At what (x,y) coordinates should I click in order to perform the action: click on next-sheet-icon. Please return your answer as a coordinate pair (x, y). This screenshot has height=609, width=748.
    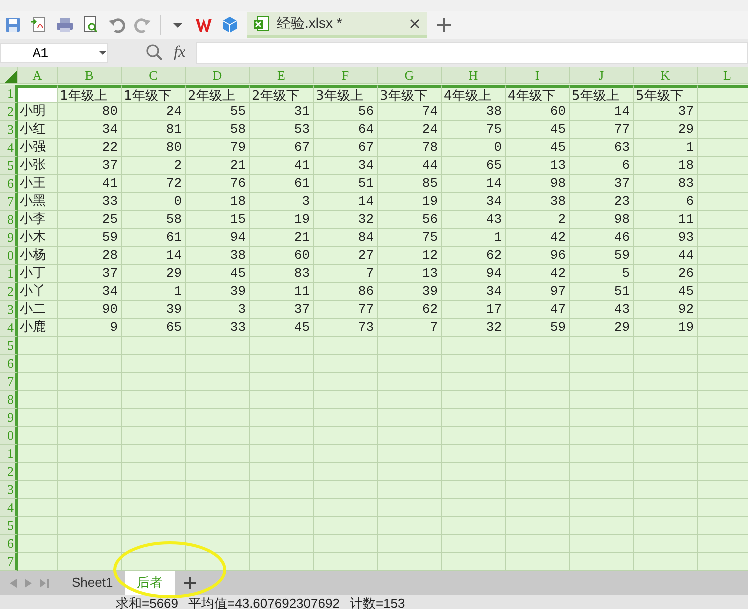
    Looking at the image, I should click on (28, 583).